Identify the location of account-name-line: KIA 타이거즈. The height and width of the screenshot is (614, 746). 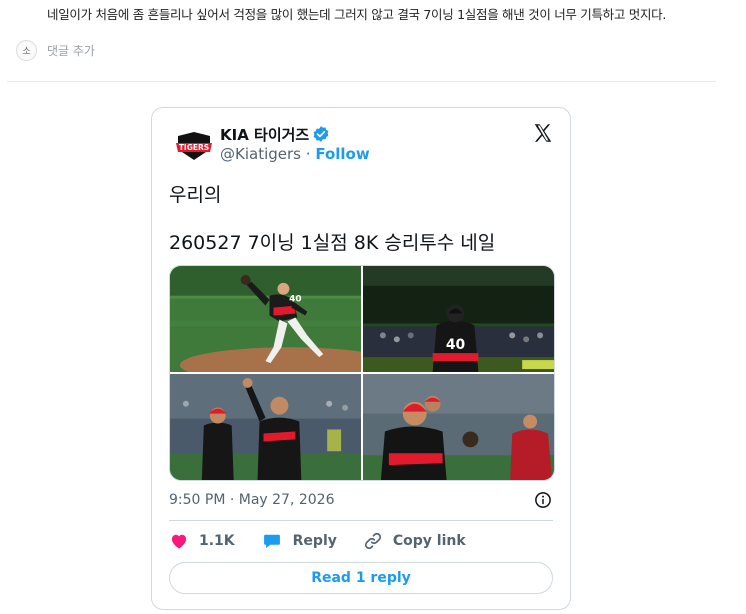
(295, 134).